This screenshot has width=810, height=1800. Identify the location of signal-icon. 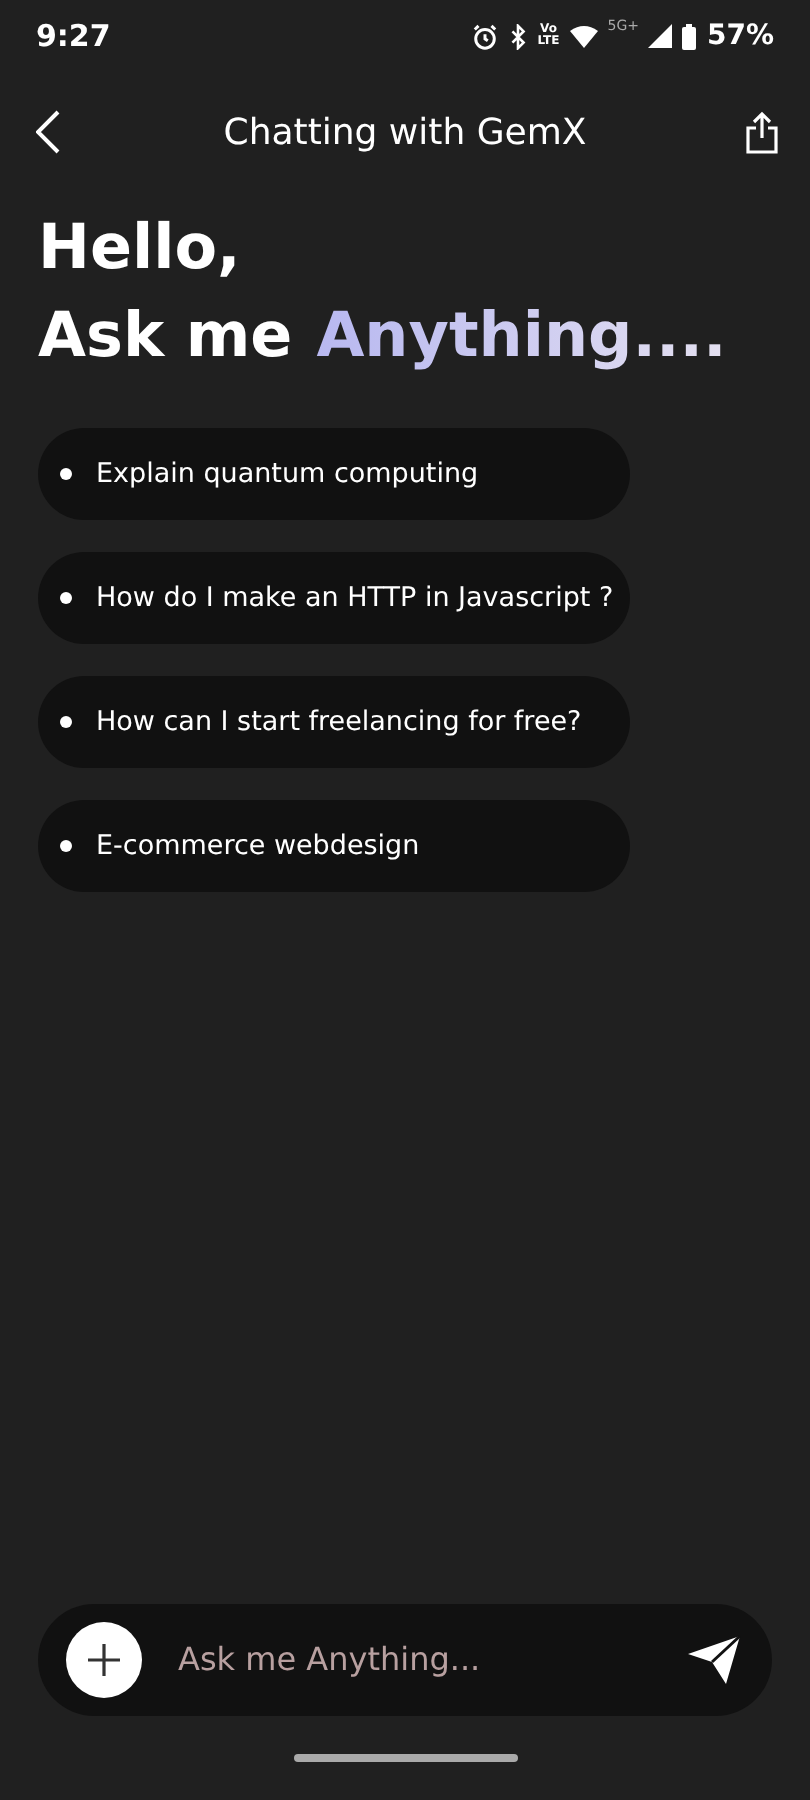
(660, 36).